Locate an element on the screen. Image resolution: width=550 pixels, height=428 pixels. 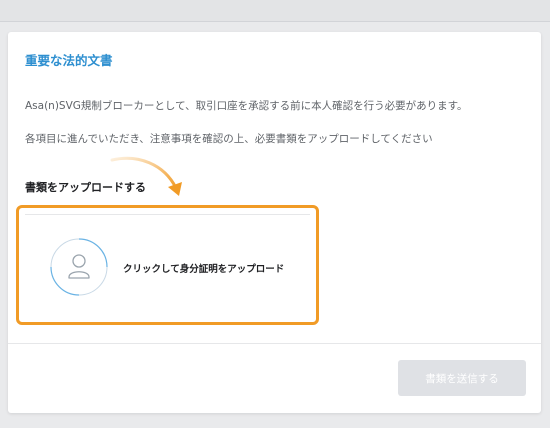
id-person-icon is located at coordinates (79, 267).